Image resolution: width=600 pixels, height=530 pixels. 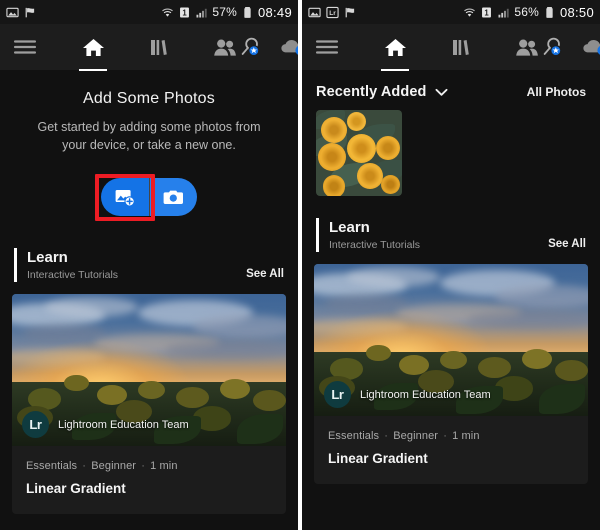 I want to click on battery-icon, so click(x=549, y=12).